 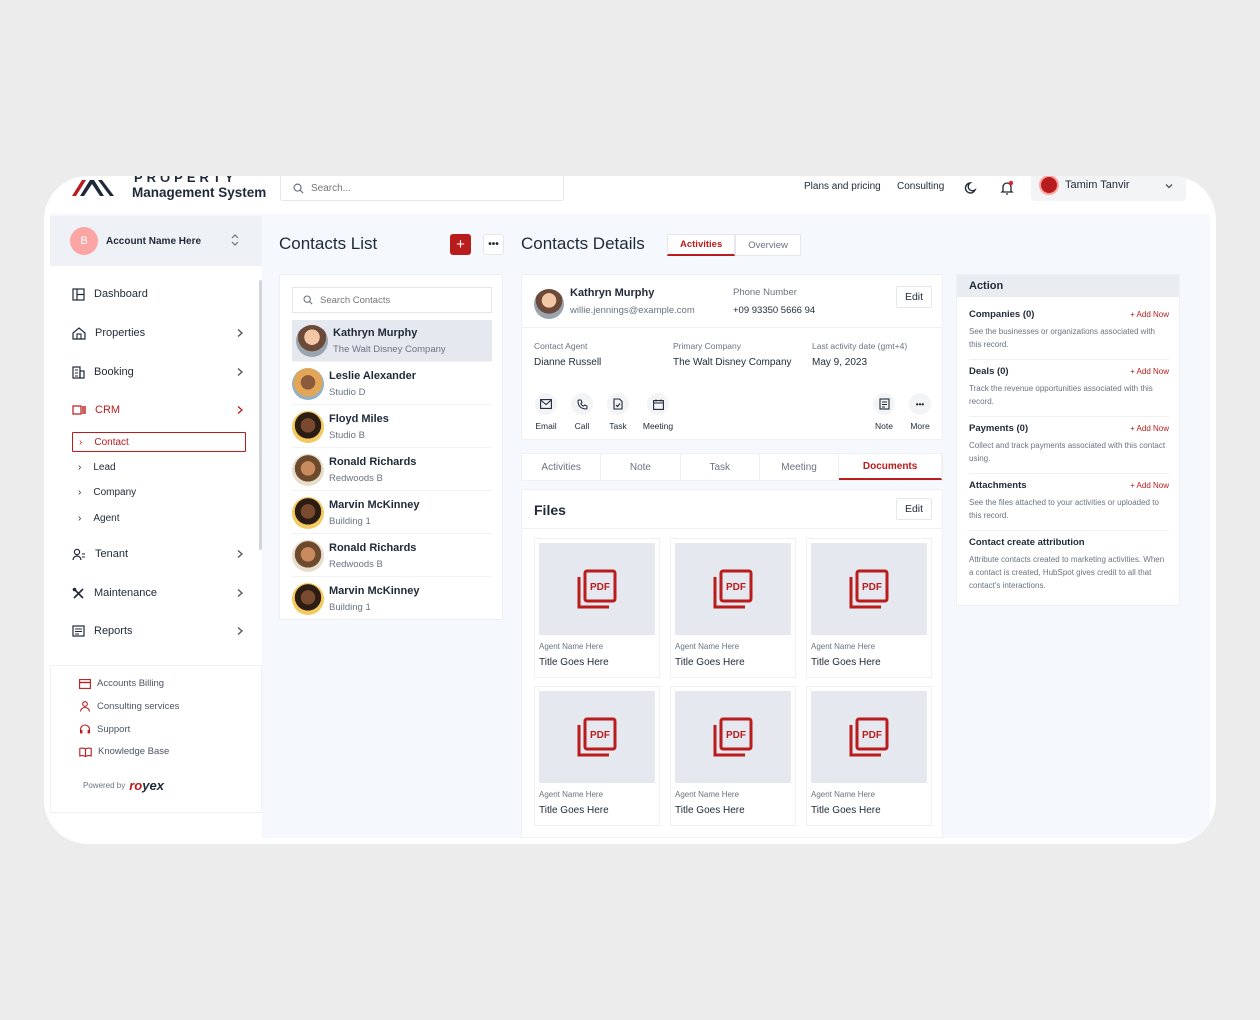 What do you see at coordinates (800, 467) in the screenshot?
I see `subtab-meeting: Meeting` at bounding box center [800, 467].